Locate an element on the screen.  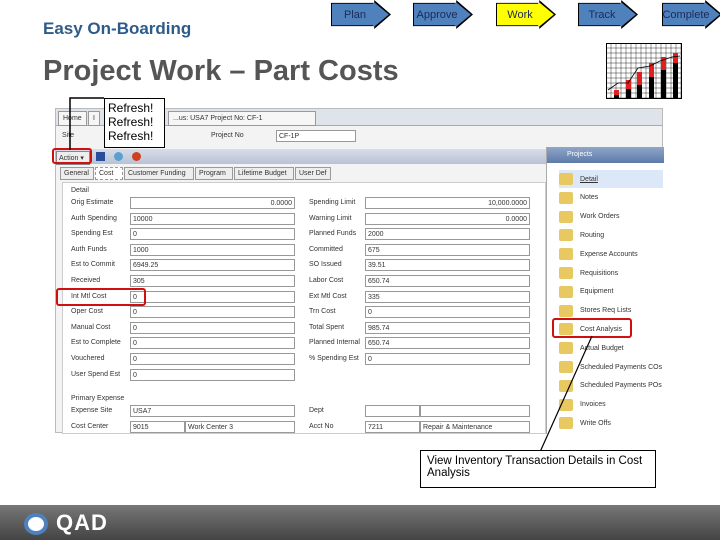
form-tab: Program is located at coordinates (214, 173).